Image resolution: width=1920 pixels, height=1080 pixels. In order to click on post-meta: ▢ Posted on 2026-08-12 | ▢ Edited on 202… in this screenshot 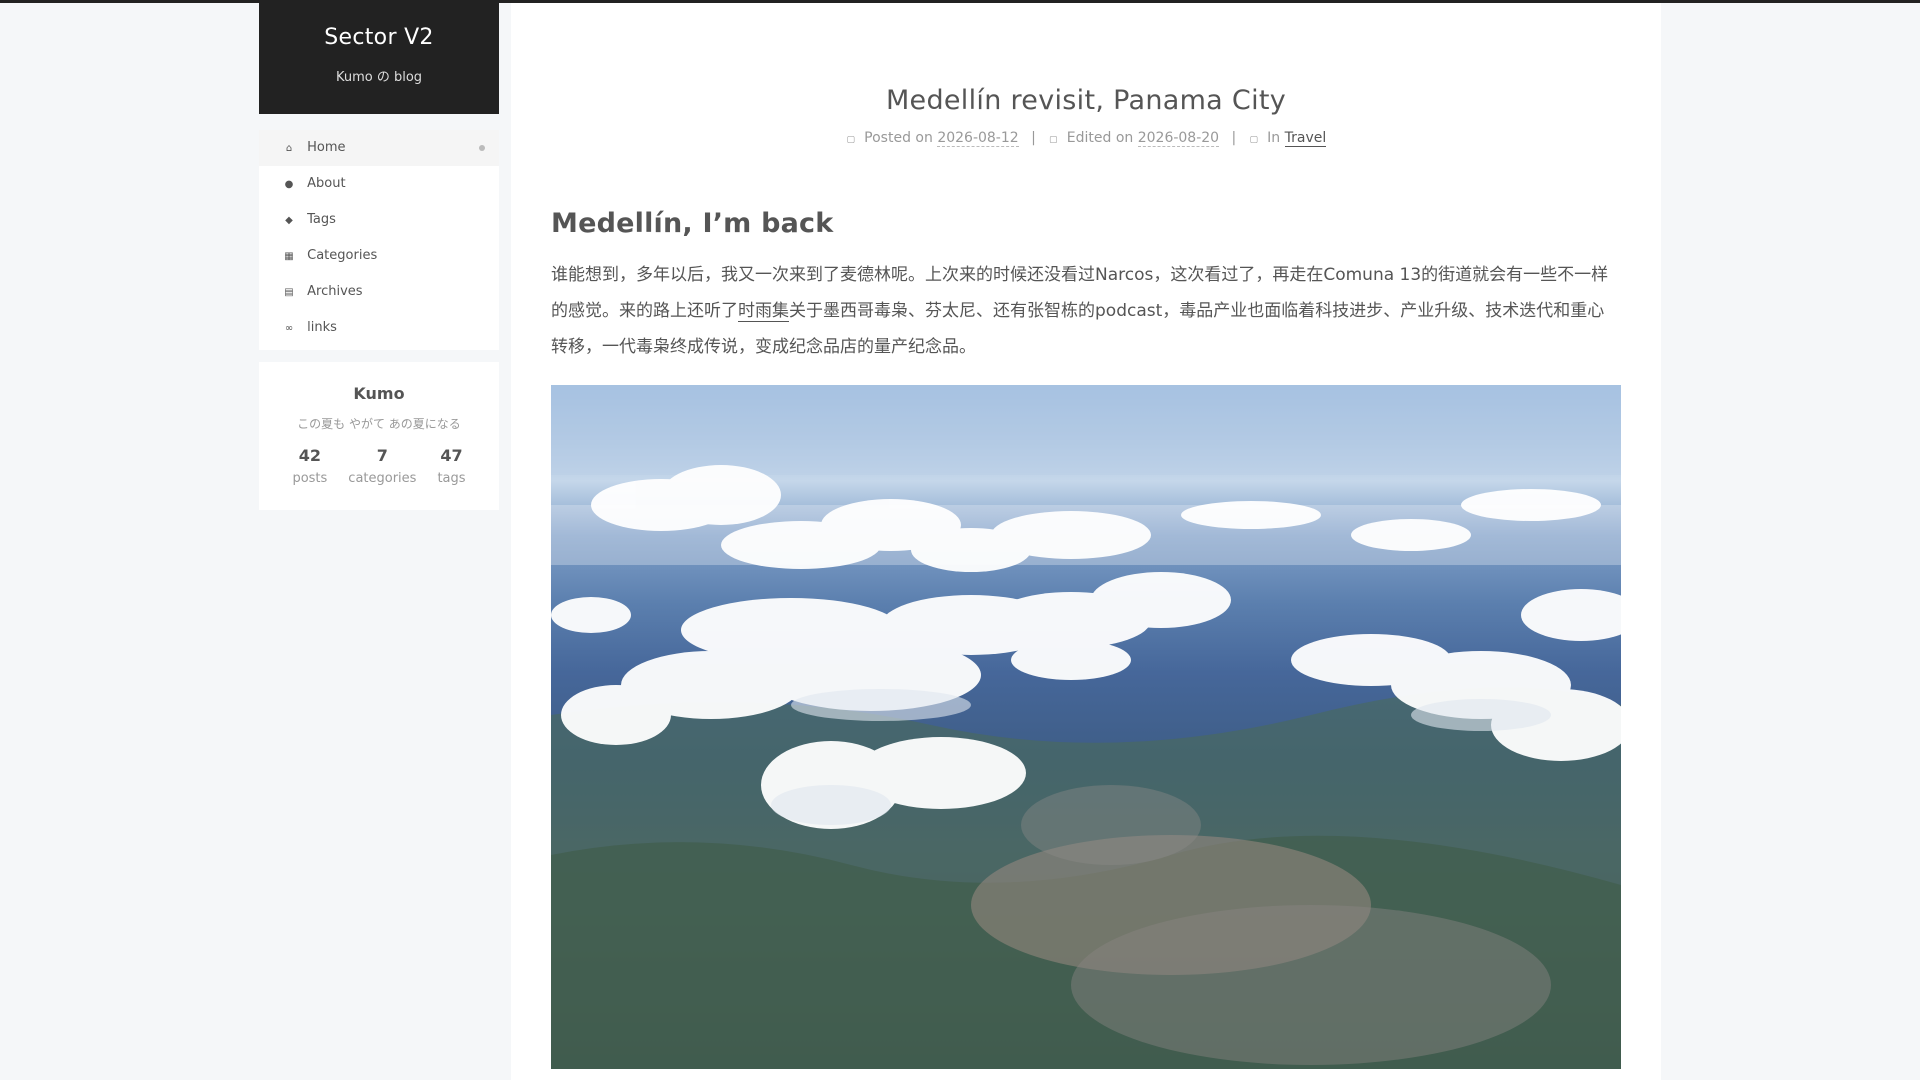, I will do `click(1086, 138)`.